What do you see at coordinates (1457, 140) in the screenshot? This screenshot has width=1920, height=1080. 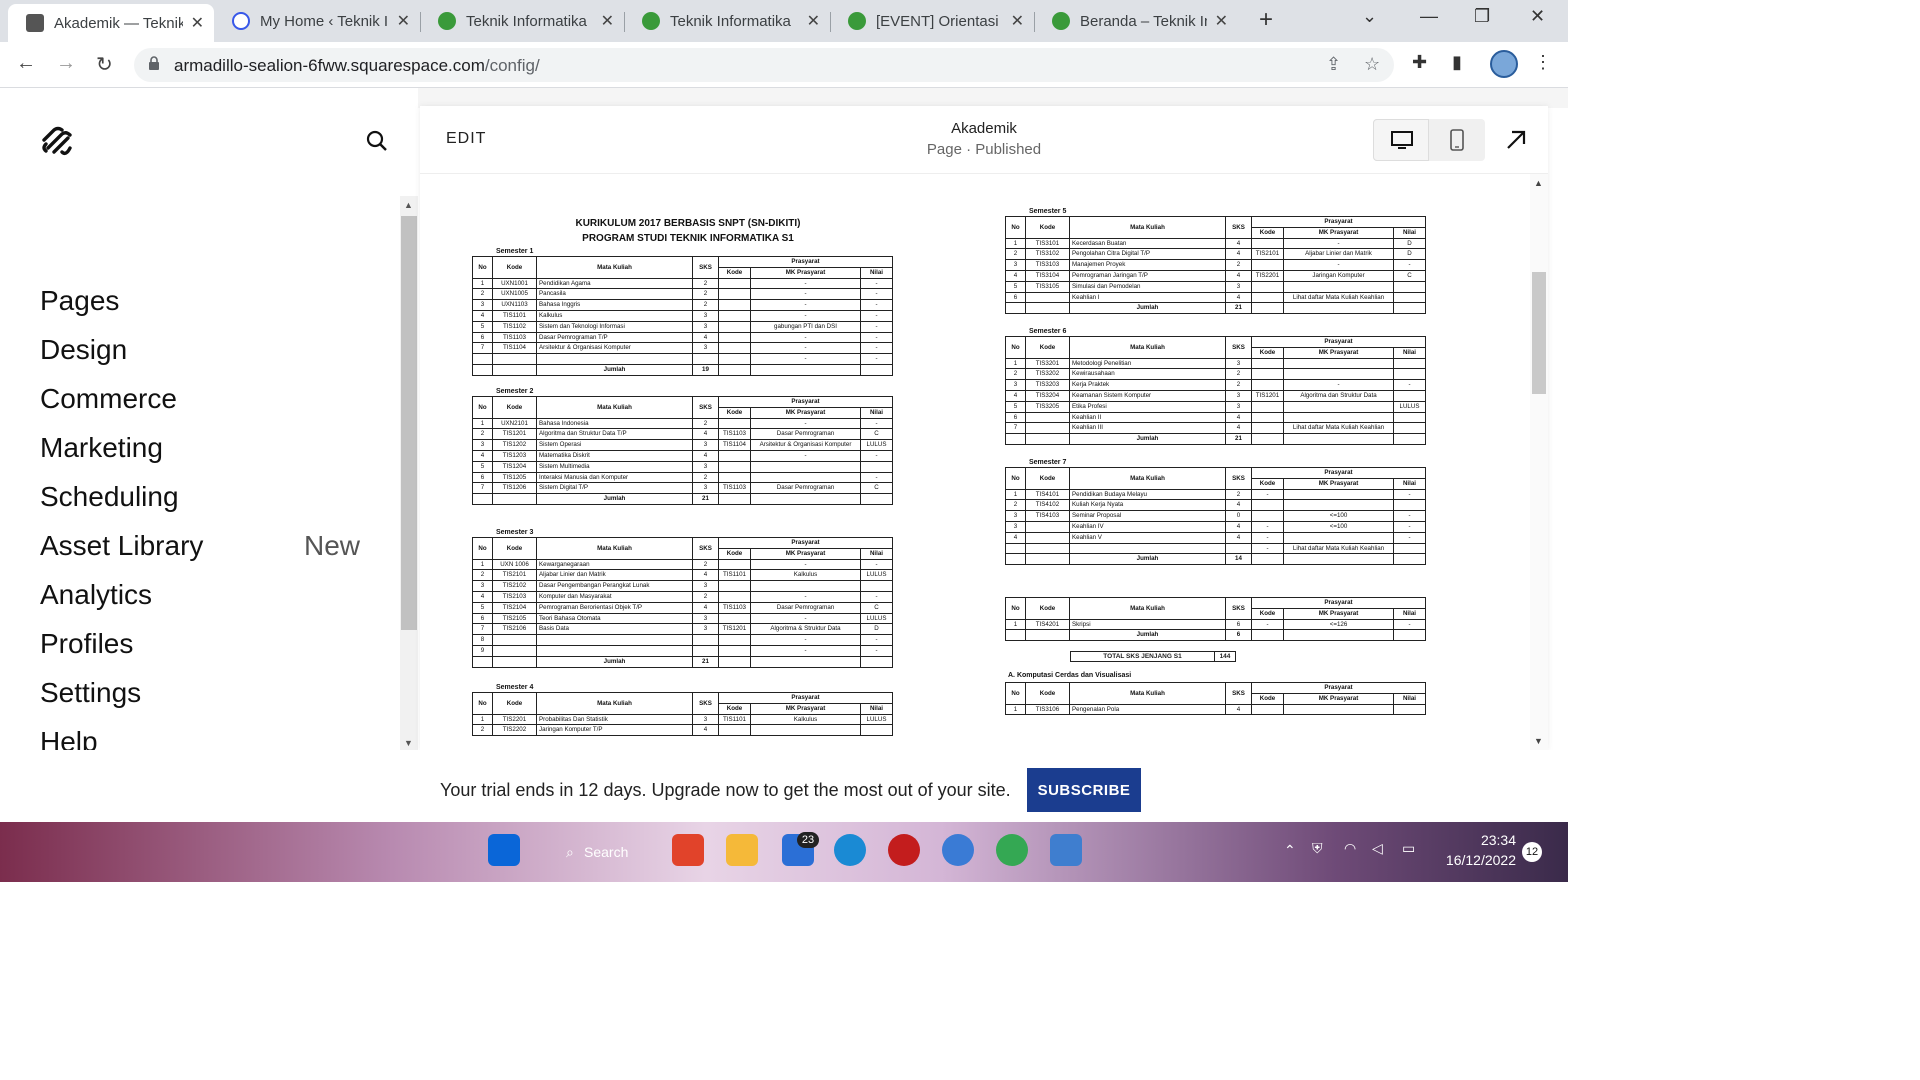 I see `mobile-view-button` at bounding box center [1457, 140].